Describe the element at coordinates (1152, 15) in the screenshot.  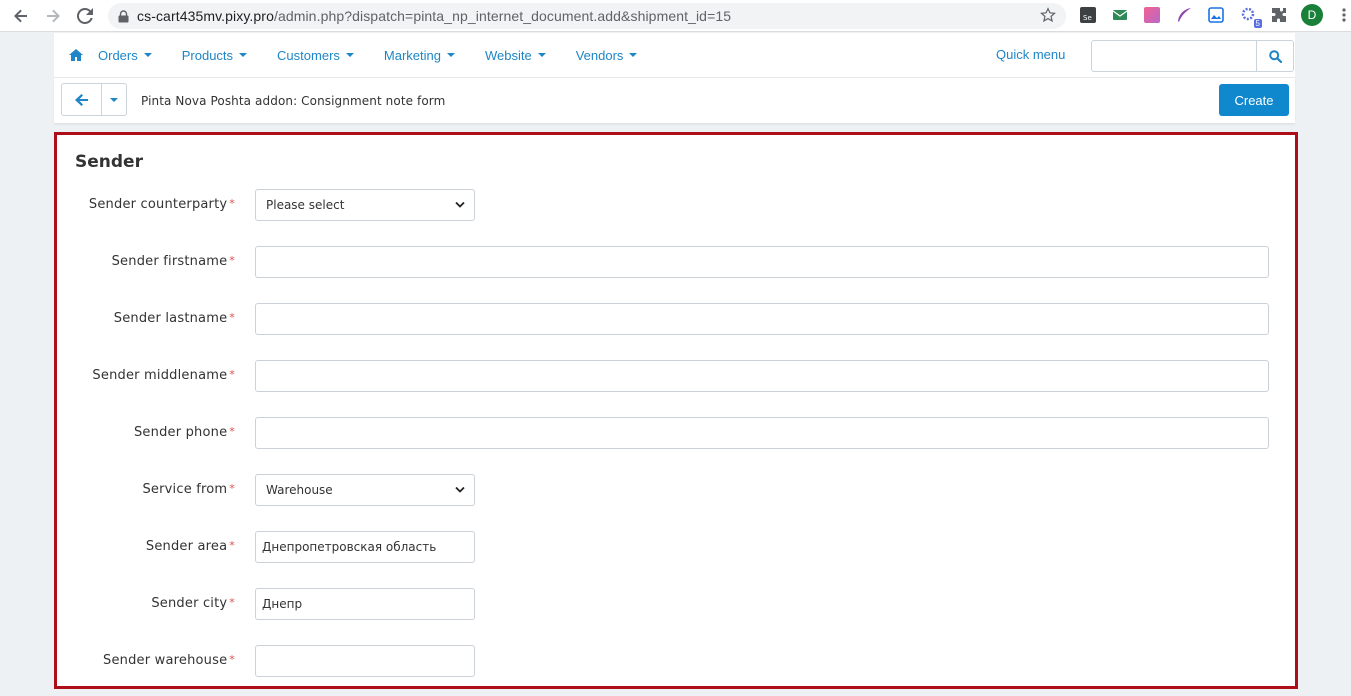
I see `color-extension-icon` at that location.